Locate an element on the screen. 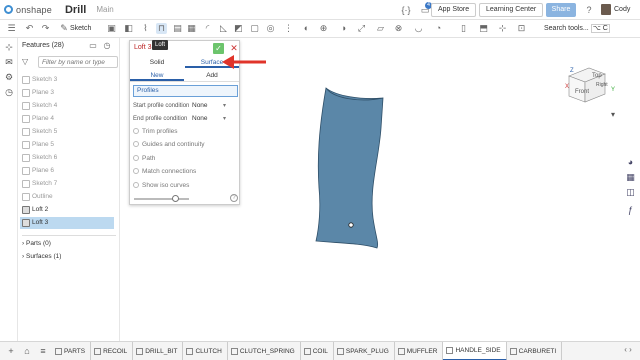  appearance-icon: ◔ is located at coordinates (438, 28).